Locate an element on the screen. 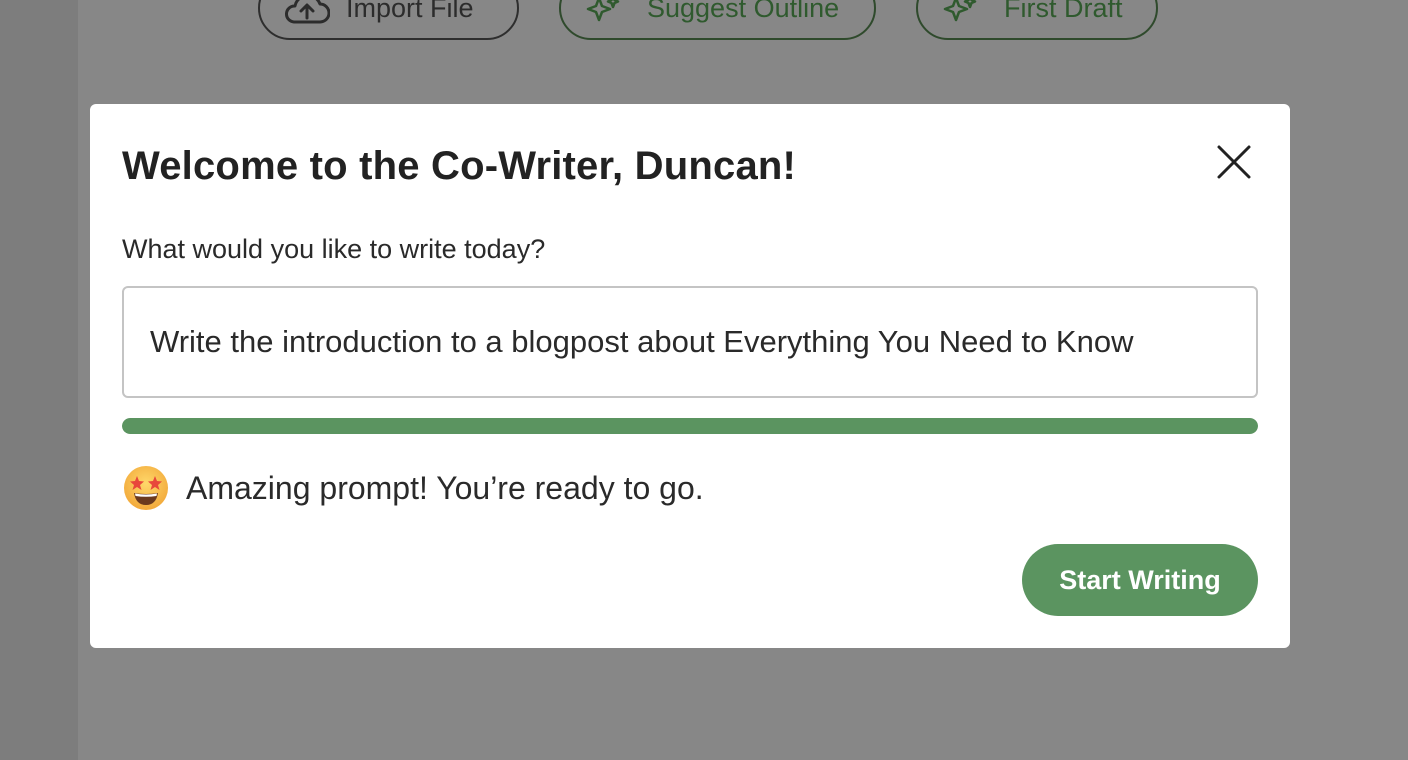 The height and width of the screenshot is (760, 1408). suggest-outline-button: Suggest Outline is located at coordinates (717, 20).